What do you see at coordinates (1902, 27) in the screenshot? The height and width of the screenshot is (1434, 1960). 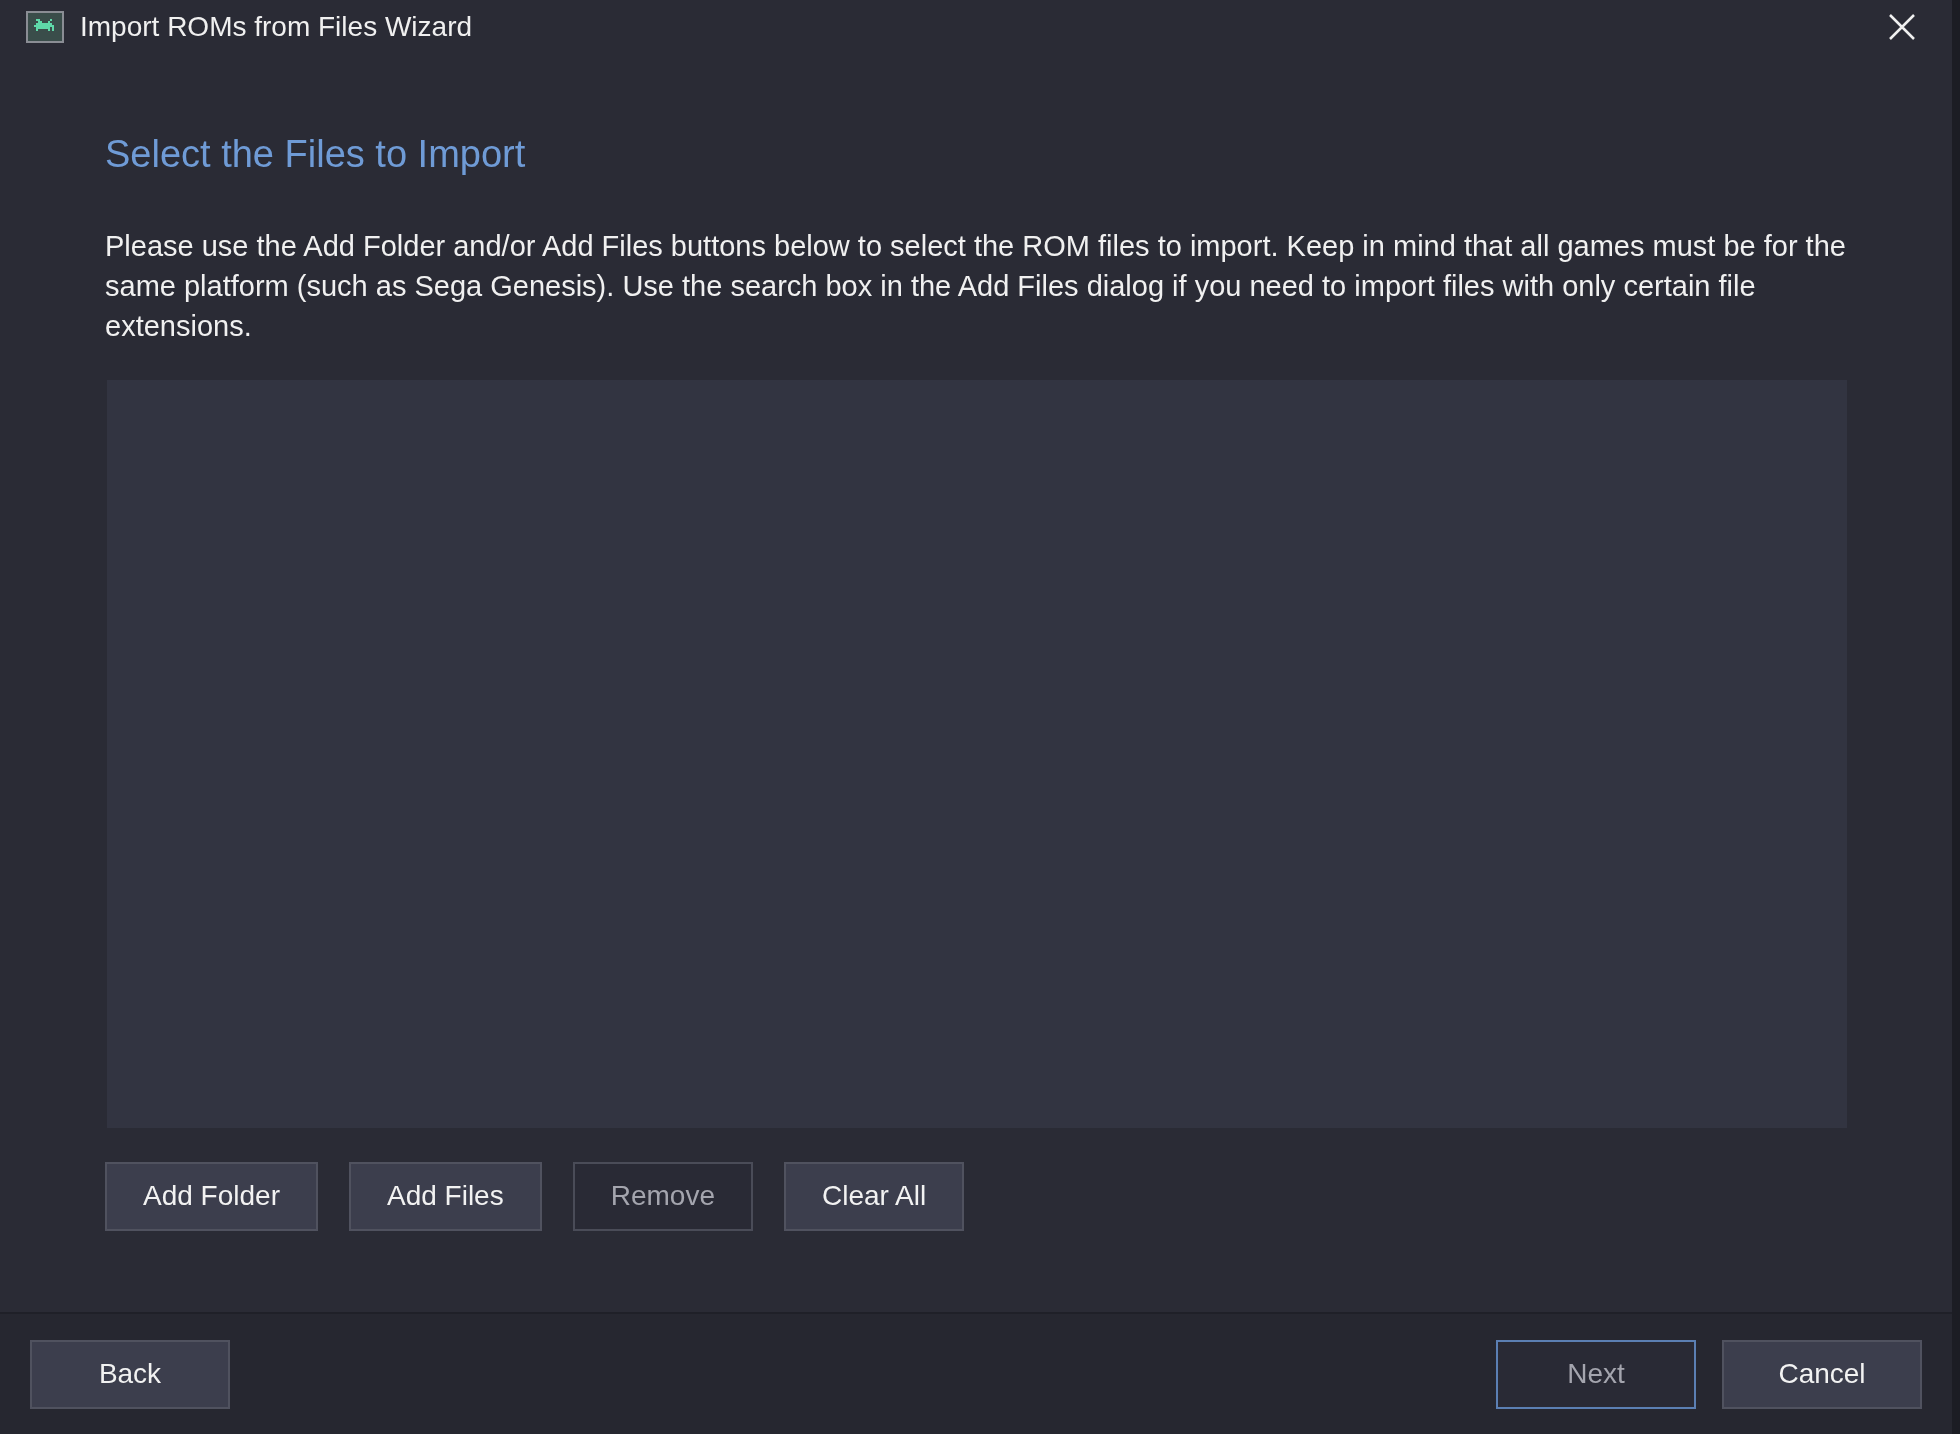 I see `close-icon` at bounding box center [1902, 27].